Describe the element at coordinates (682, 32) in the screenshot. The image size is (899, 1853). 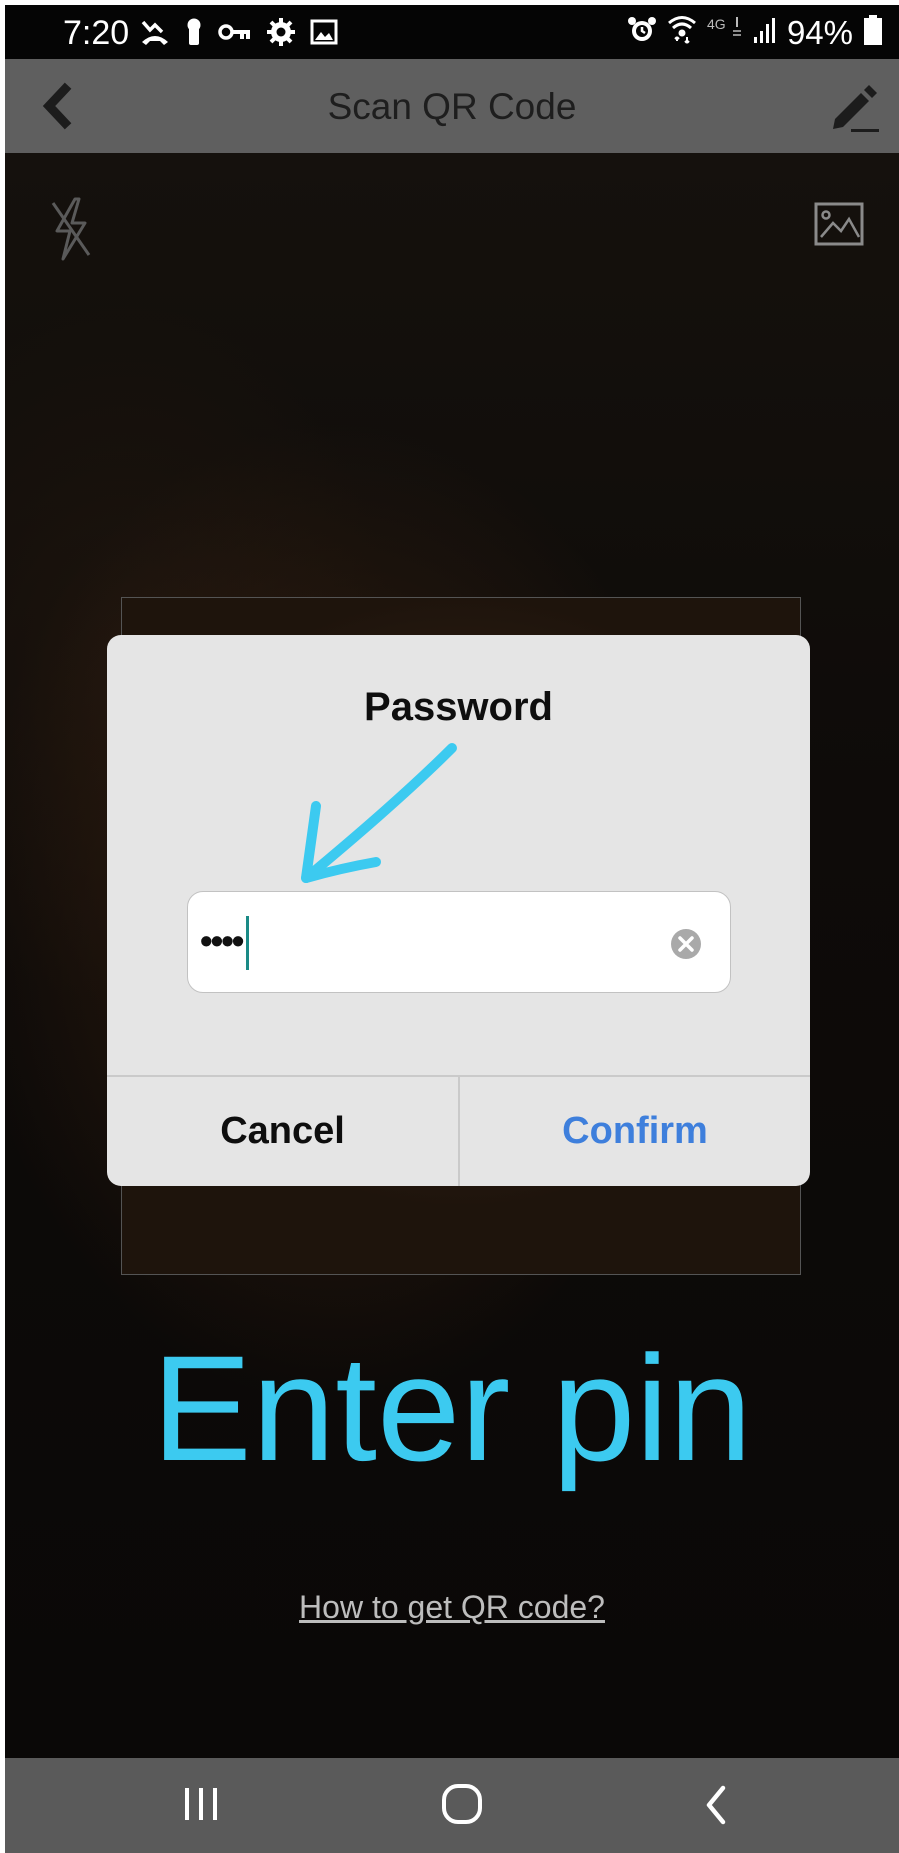
I see `wifi-icon` at that location.